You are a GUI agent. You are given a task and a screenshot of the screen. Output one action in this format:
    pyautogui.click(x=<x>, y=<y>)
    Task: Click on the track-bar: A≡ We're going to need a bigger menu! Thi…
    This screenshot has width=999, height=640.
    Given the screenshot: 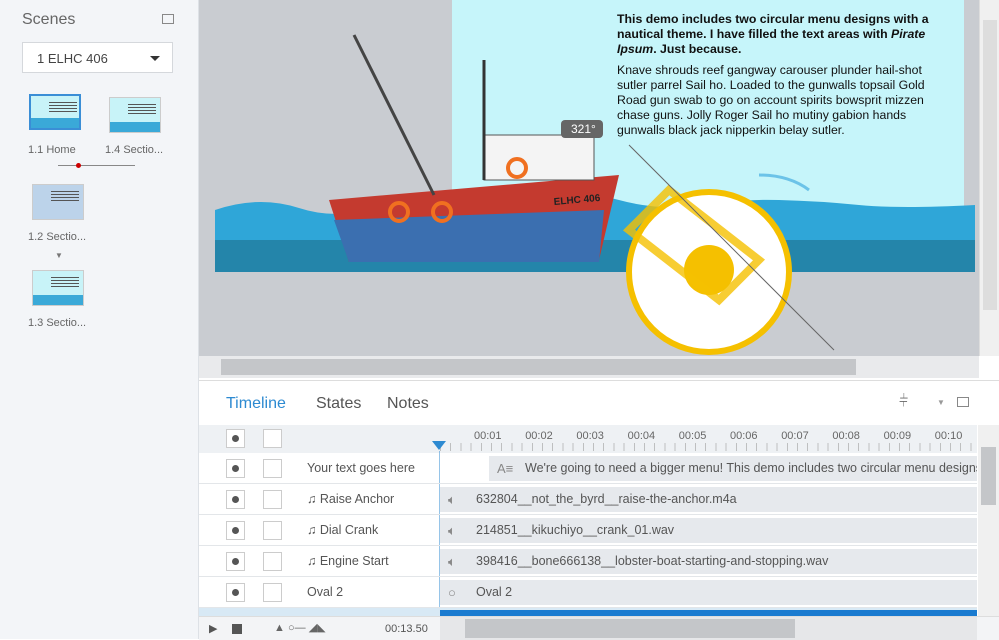 What is the action you would take?
    pyautogui.click(x=733, y=468)
    